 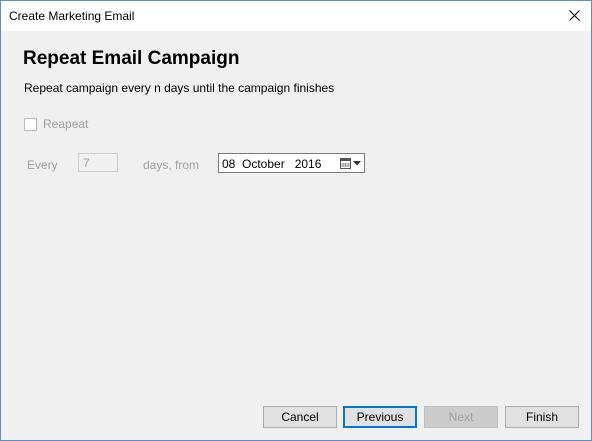 I want to click on title-bar: Create Marketing Email, so click(x=296, y=16).